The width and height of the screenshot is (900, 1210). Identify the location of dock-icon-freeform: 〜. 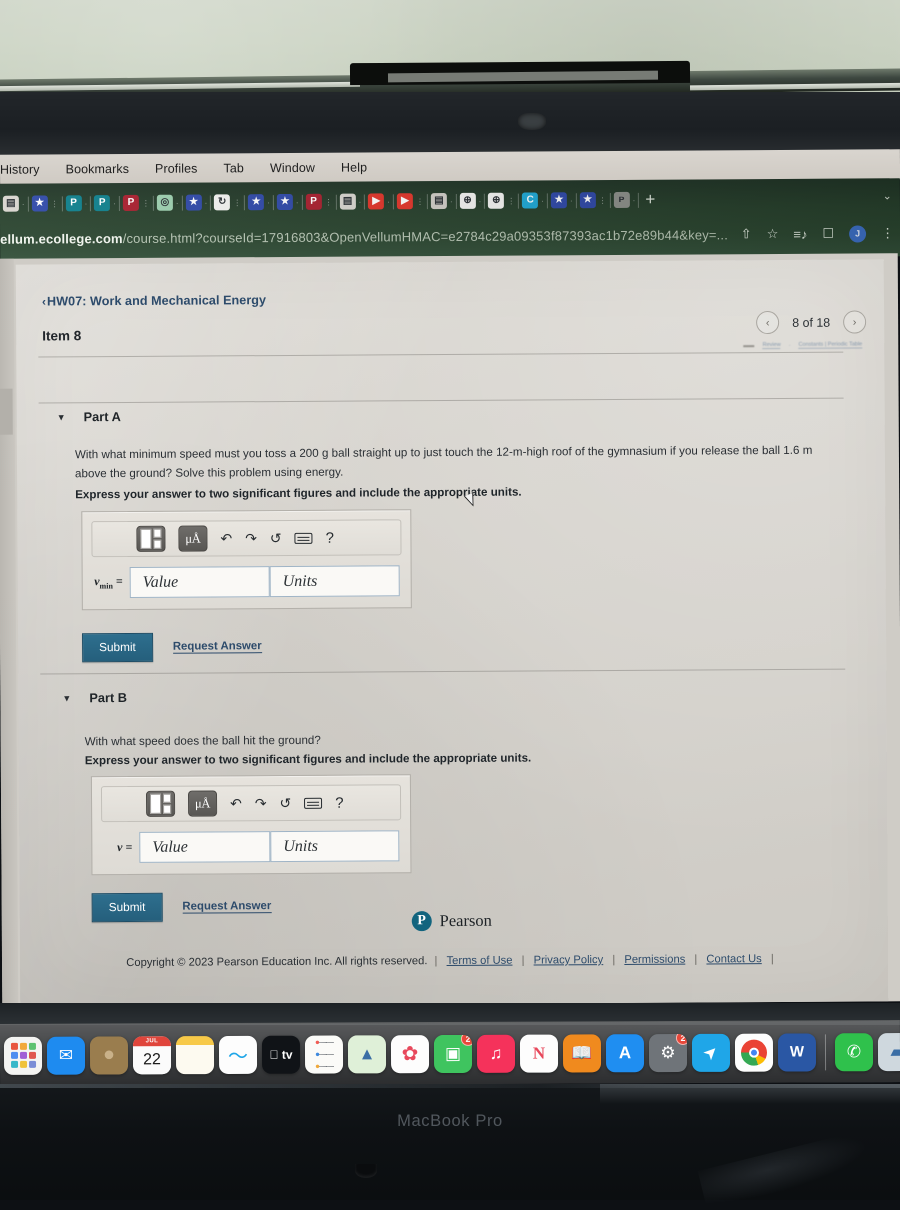
(238, 1054).